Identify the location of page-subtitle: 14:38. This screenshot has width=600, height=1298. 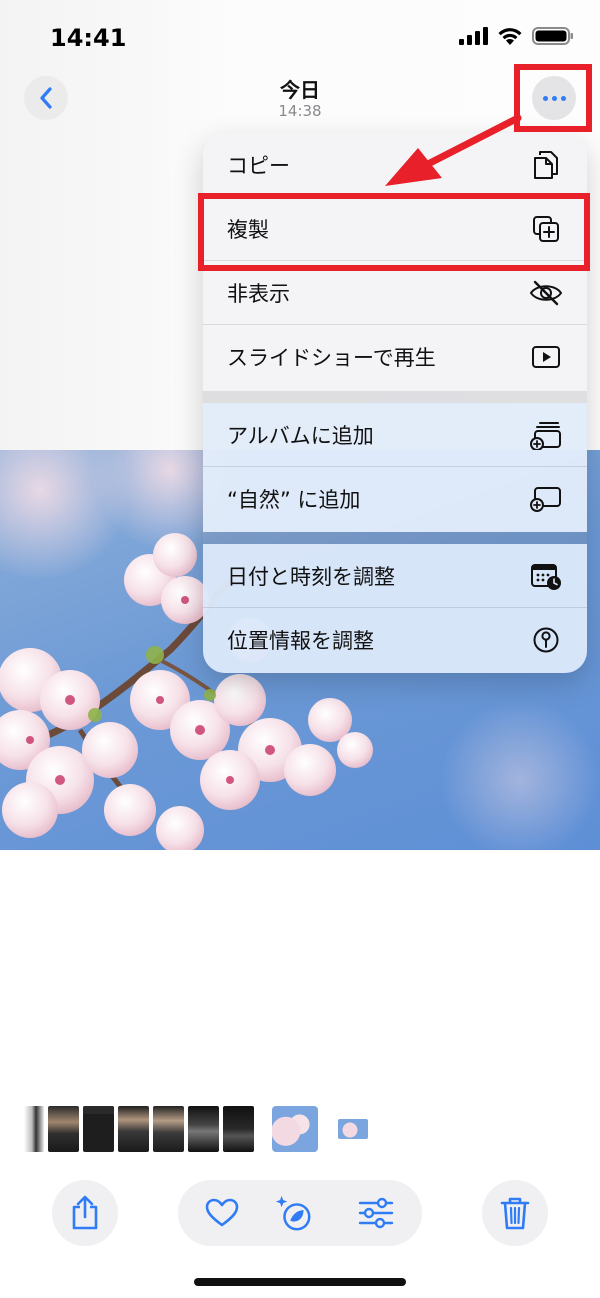
(300, 111).